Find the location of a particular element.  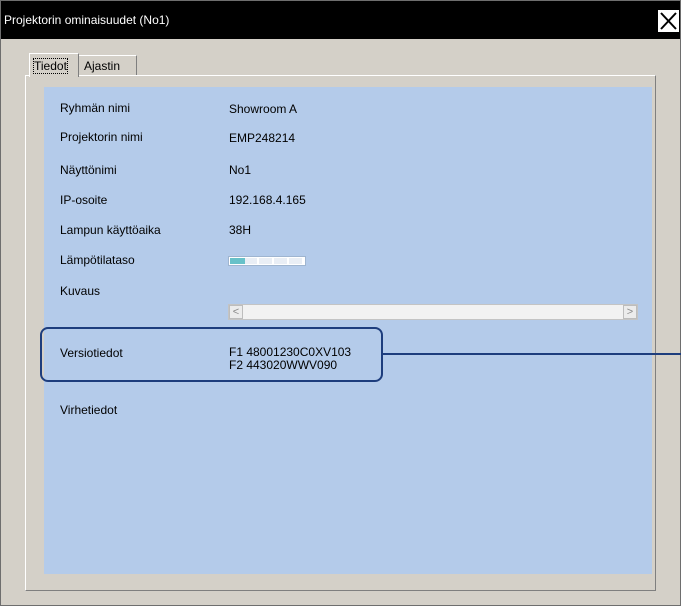

description-scrollbar: < > is located at coordinates (433, 312).